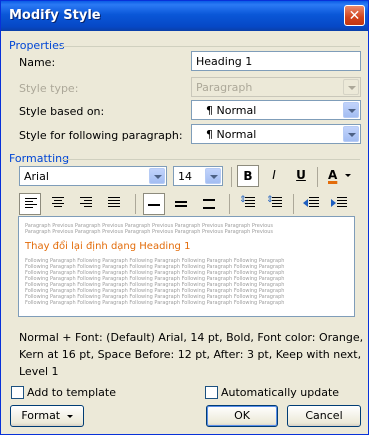 The height and width of the screenshot is (435, 369). I want to click on align-left-icon, so click(31, 204).